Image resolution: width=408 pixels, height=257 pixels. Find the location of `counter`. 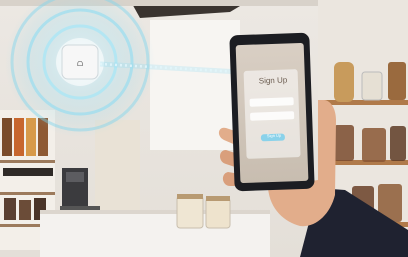

counter is located at coordinates (155, 233).